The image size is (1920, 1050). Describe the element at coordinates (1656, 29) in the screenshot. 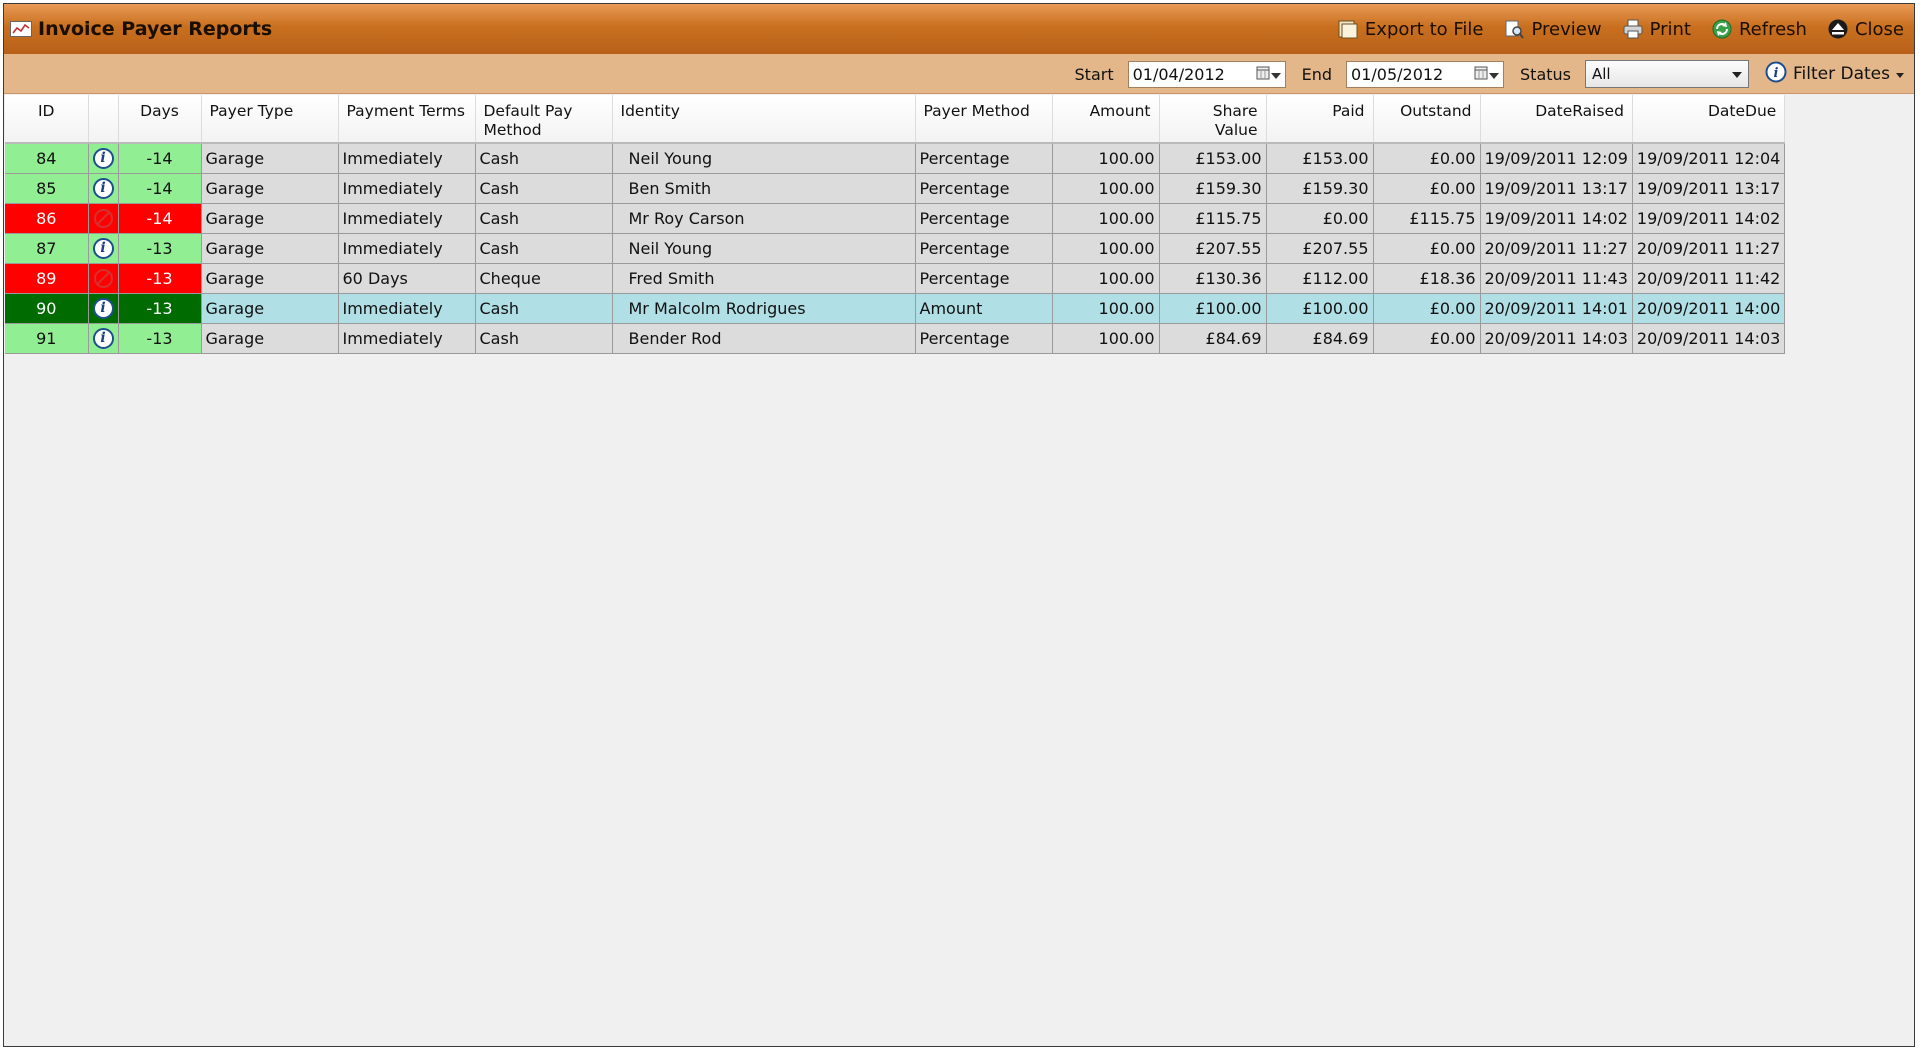

I see `print-button: Print` at that location.